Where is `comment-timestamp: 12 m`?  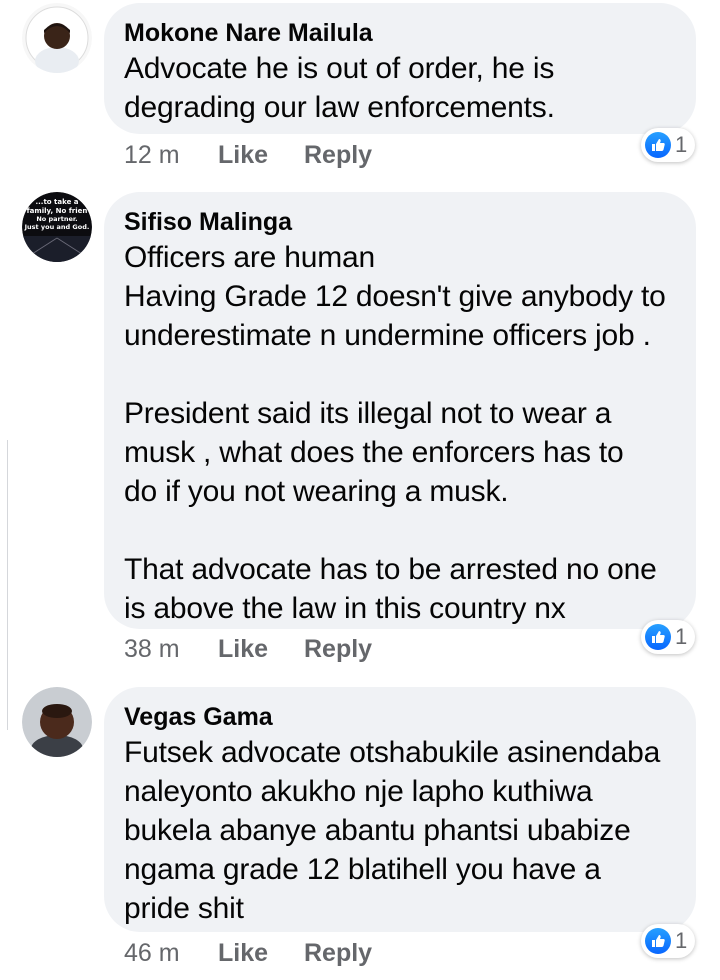 comment-timestamp: 12 m is located at coordinates (171, 155).